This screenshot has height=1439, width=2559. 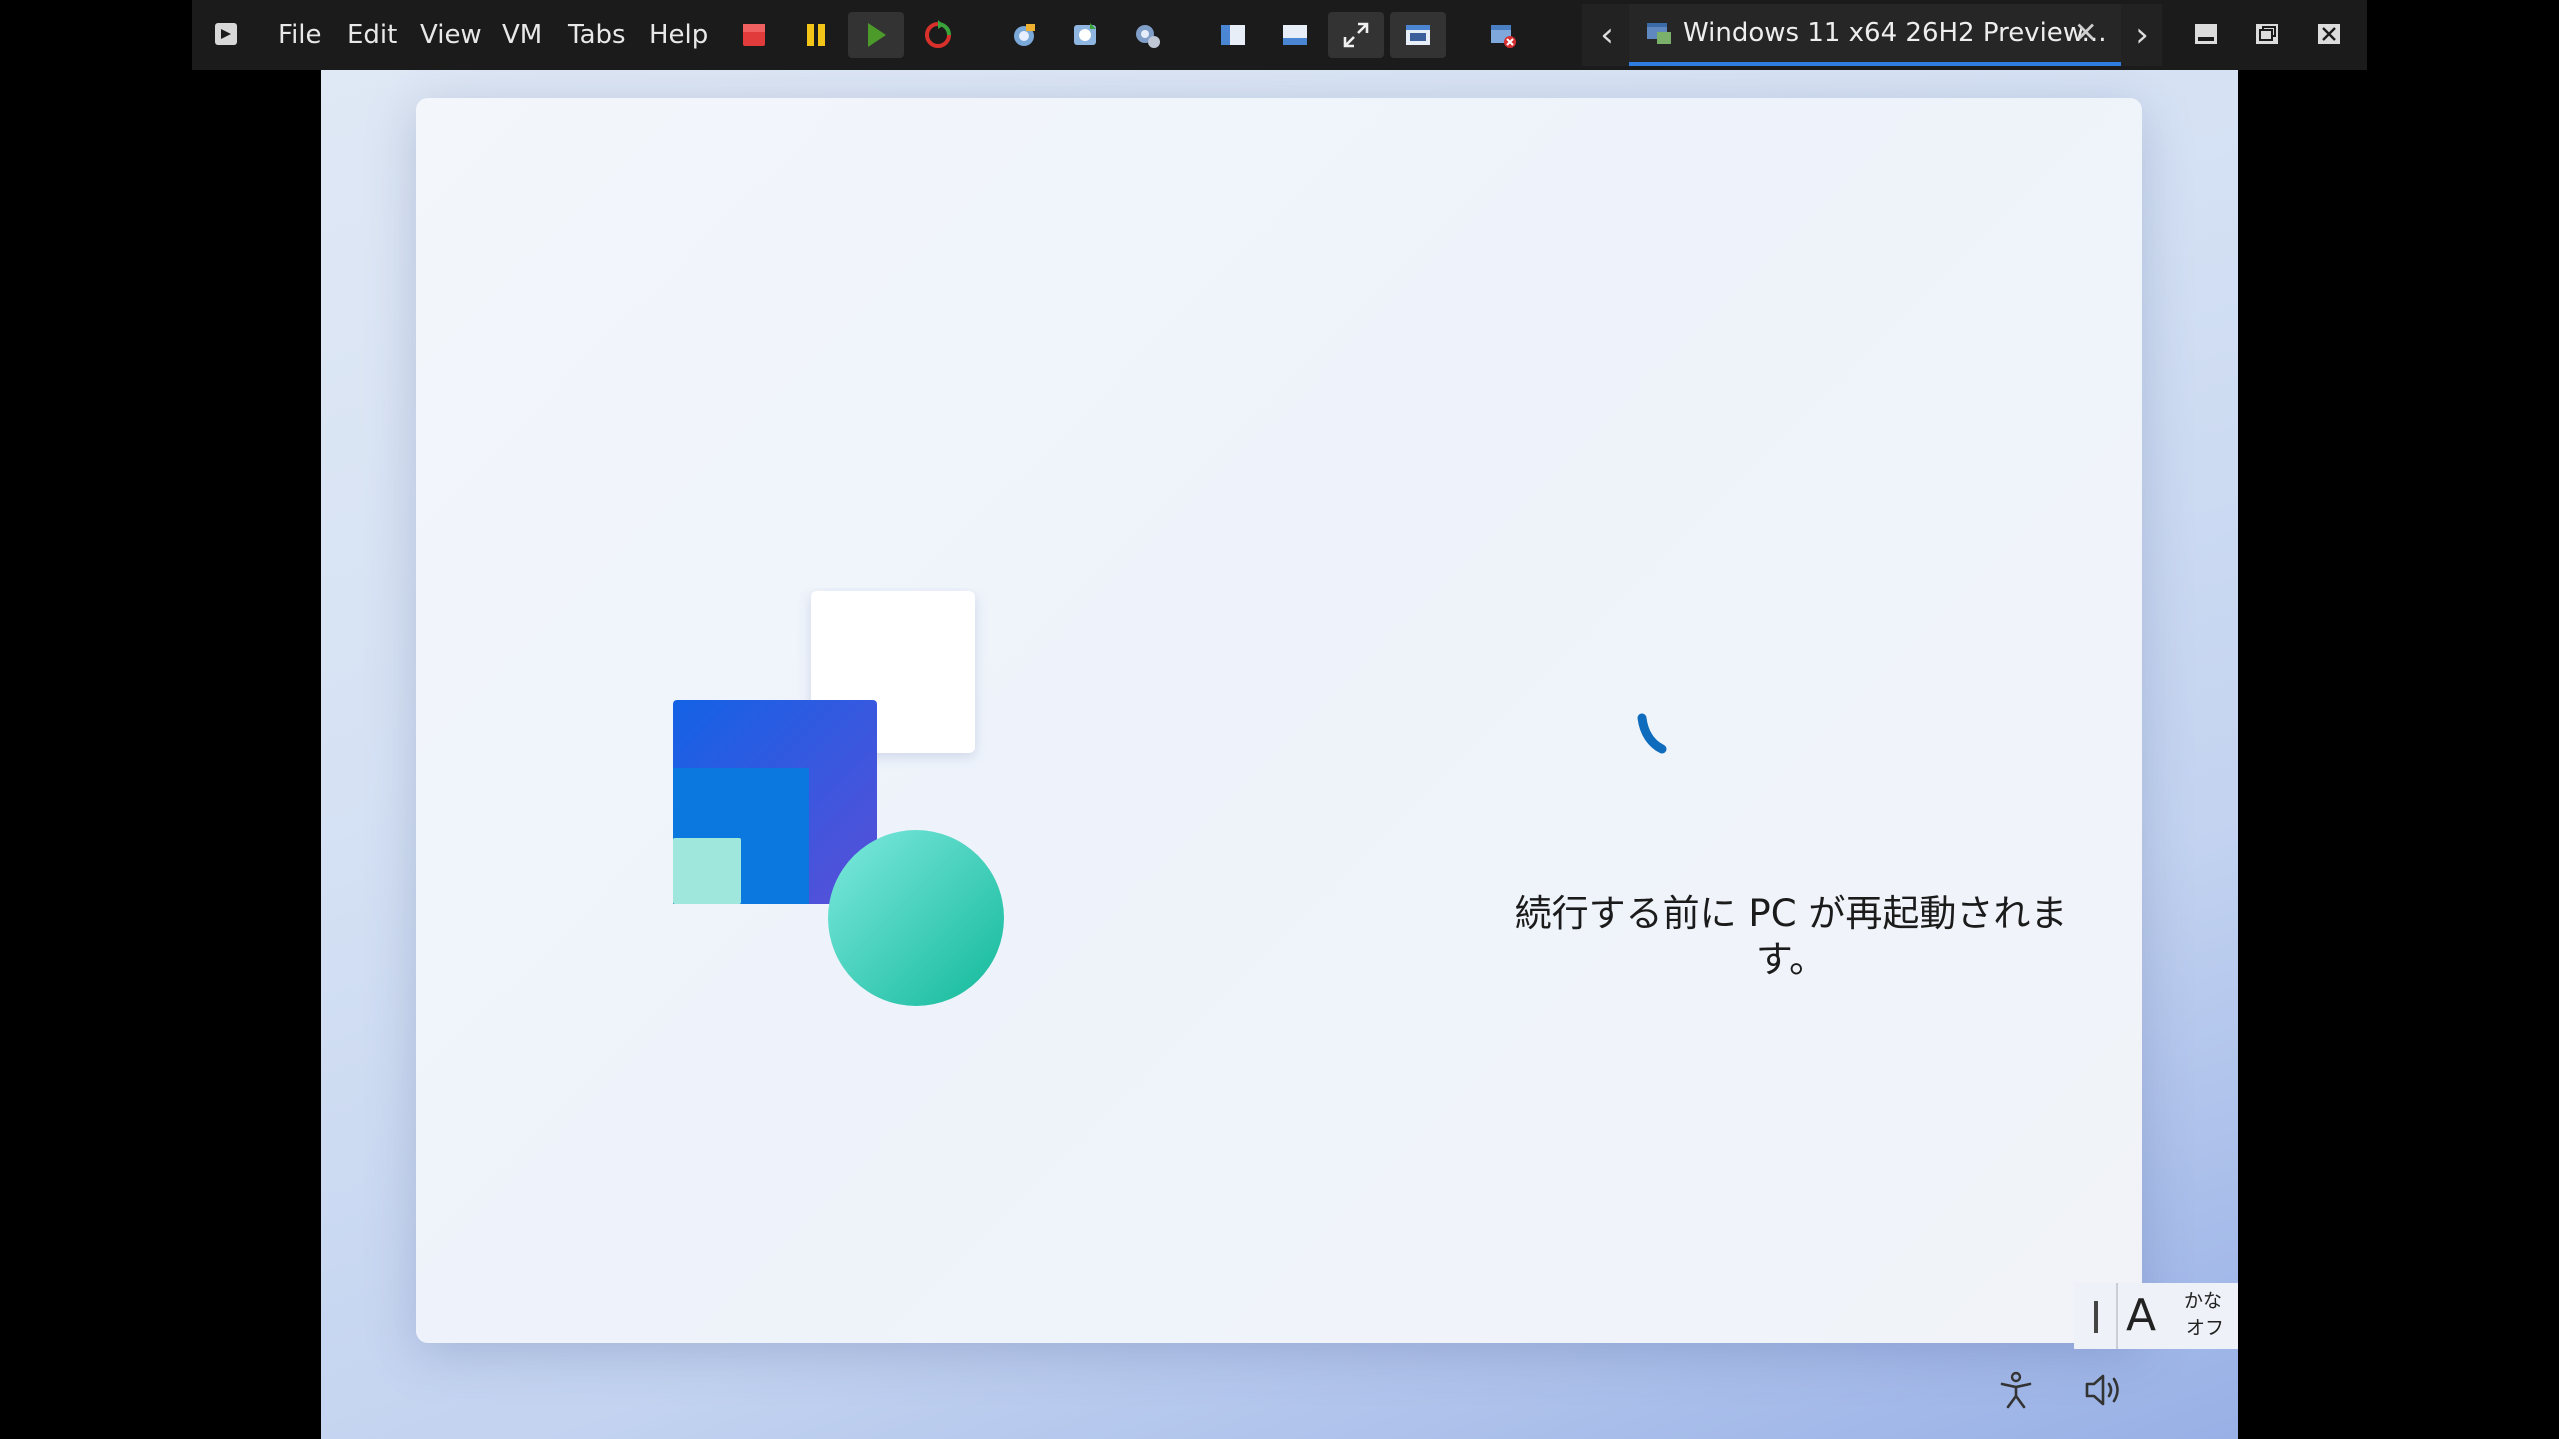 What do you see at coordinates (1356, 35) in the screenshot?
I see `fullscreen-icon` at bounding box center [1356, 35].